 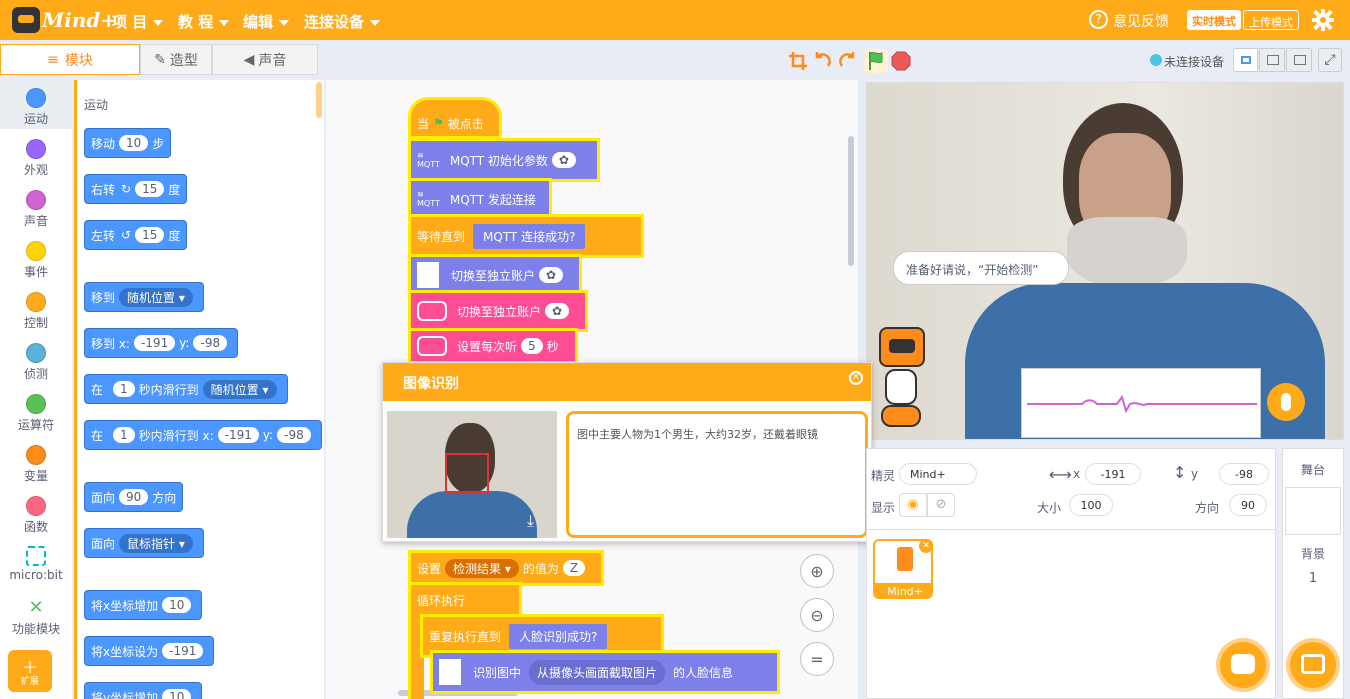 I want to click on recognition-result-text: 图中主要人物为1个男生，大约32岁，还戴着眼镜, so click(x=717, y=474).